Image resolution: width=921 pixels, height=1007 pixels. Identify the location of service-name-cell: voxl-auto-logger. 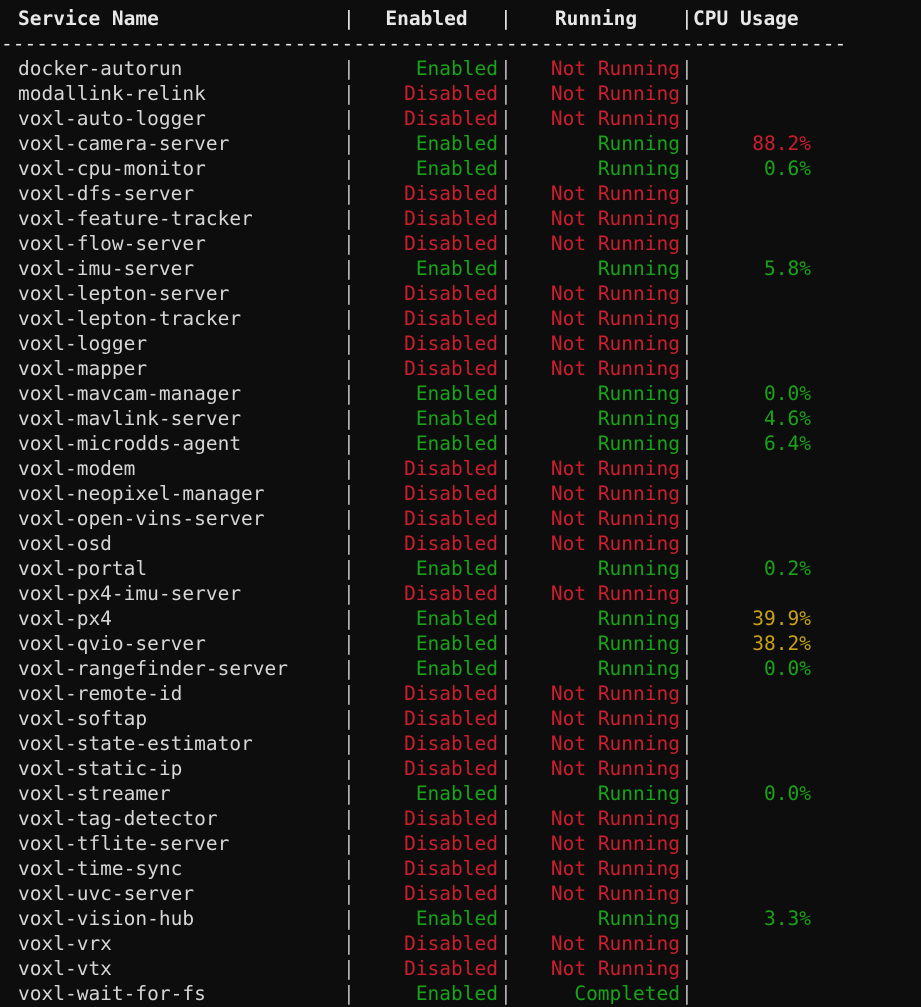
(112, 118).